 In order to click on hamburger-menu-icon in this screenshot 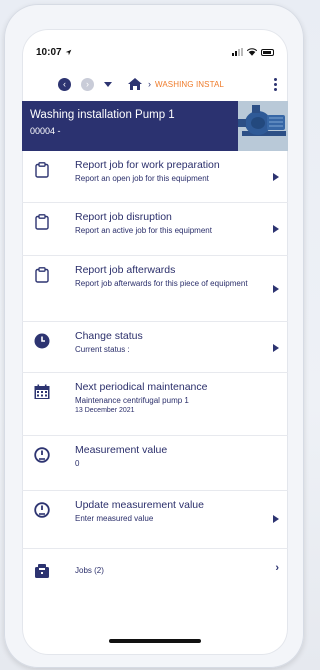, I will do `click(39, 84)`.